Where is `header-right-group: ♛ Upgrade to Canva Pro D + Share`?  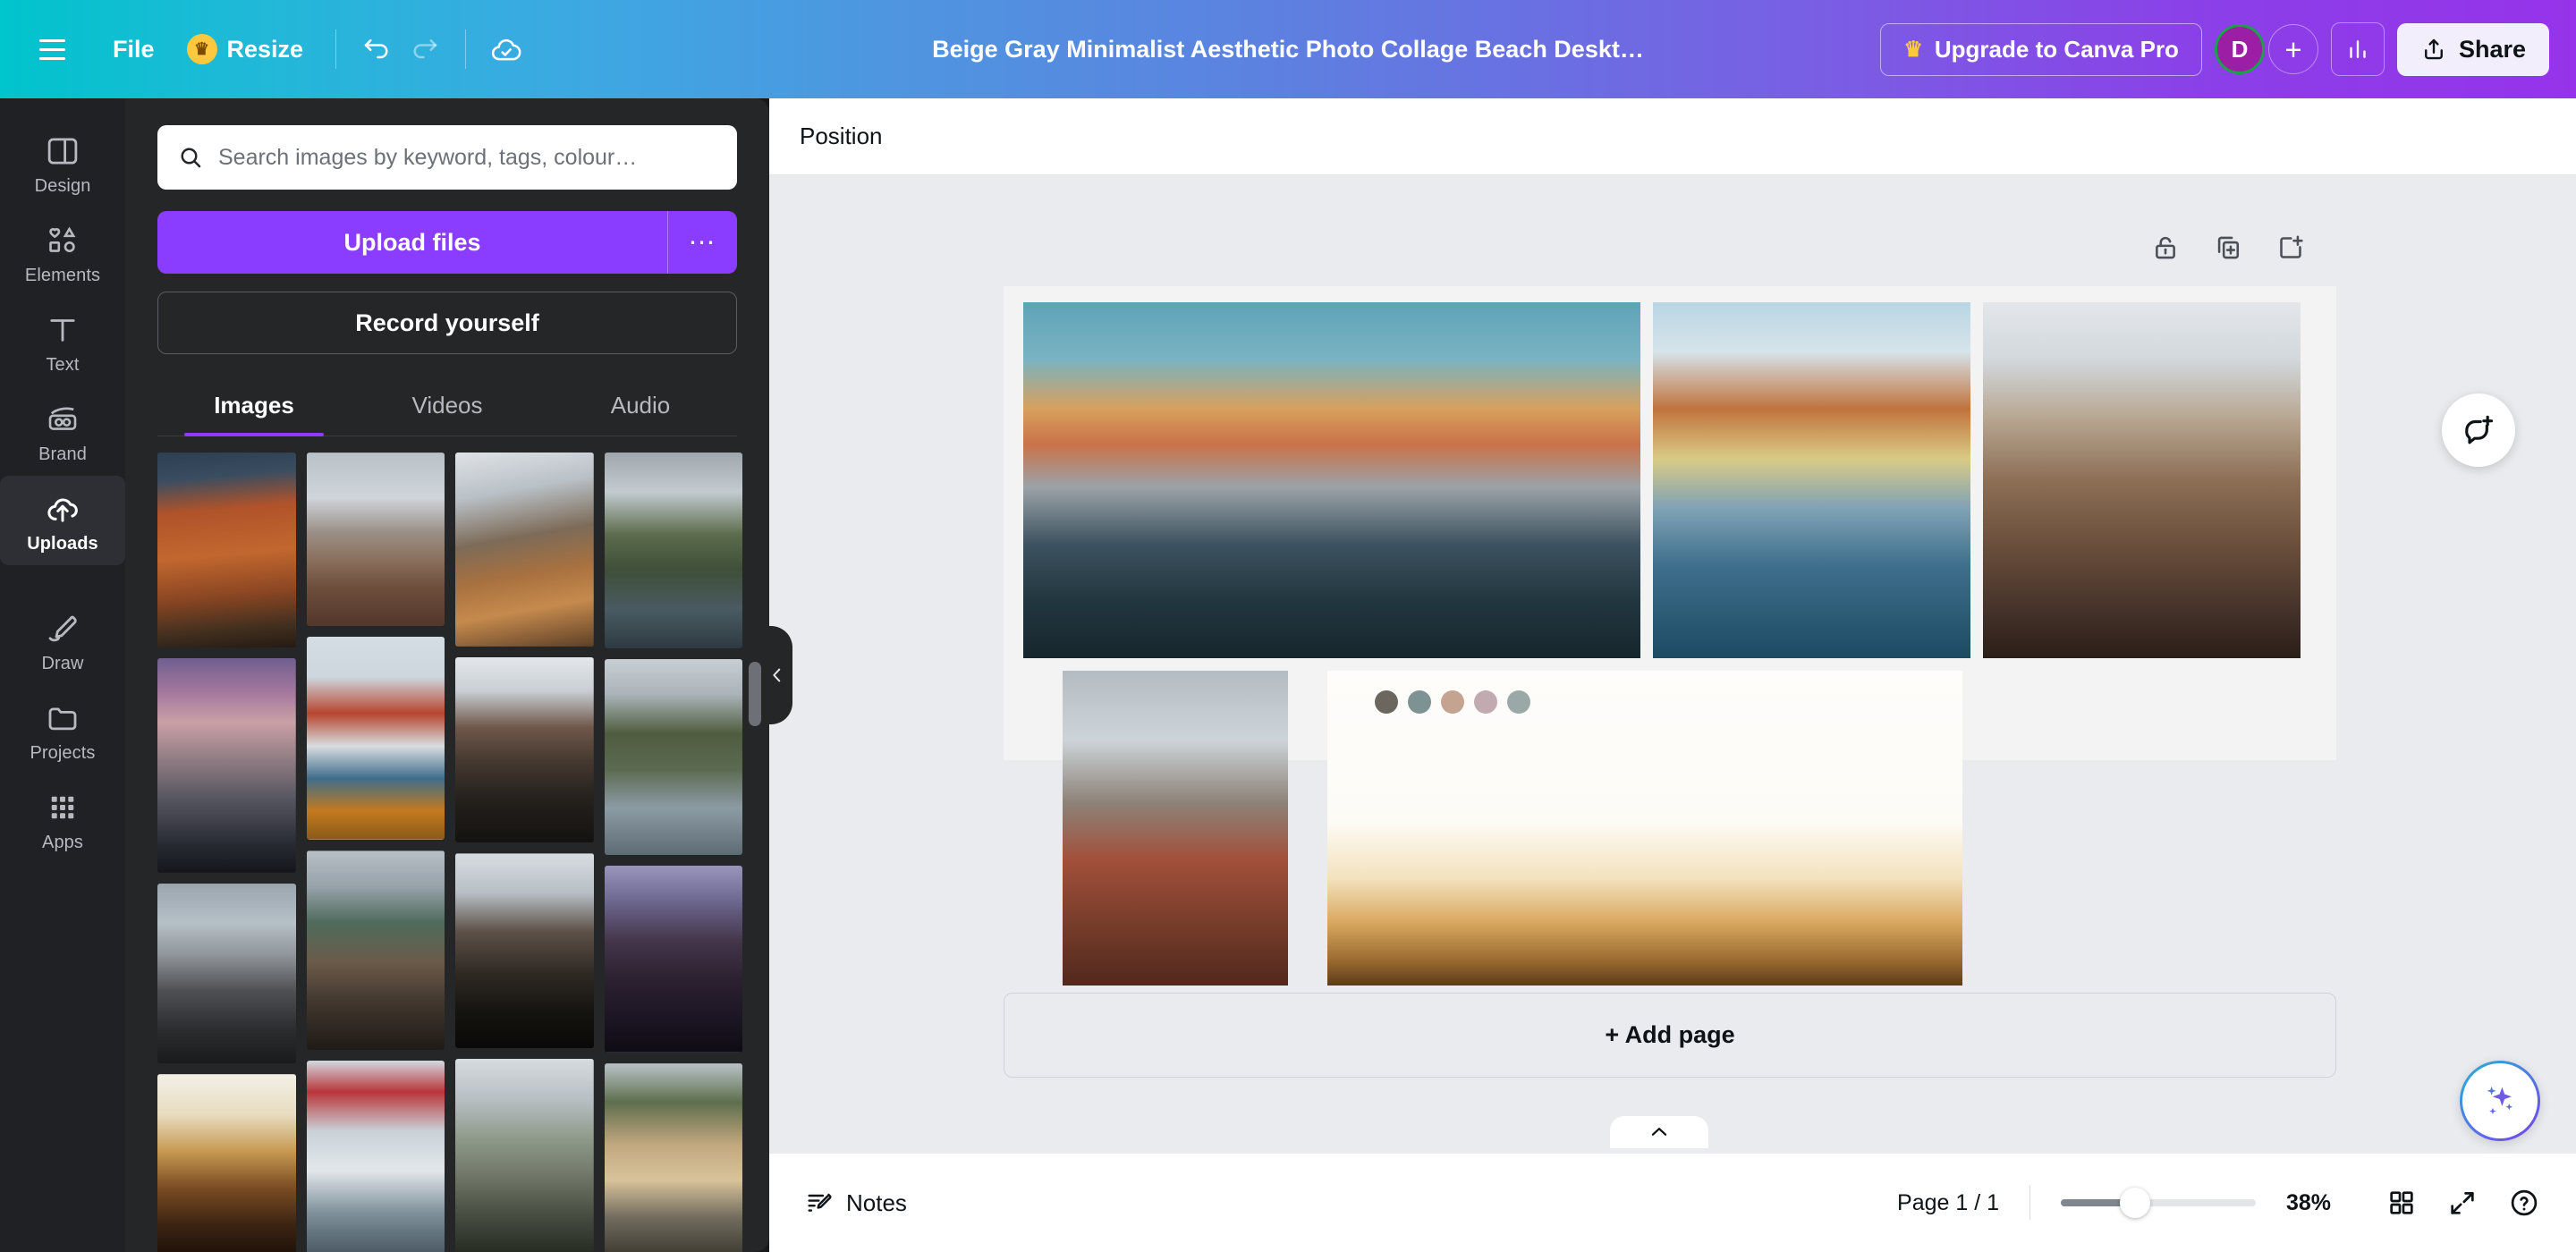 header-right-group: ♛ Upgrade to Canva Pro D + Share is located at coordinates (2228, 49).